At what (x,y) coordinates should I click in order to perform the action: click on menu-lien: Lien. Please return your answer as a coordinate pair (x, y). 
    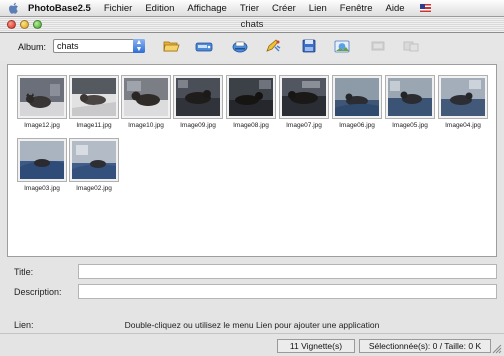
    Looking at the image, I should click on (318, 8).